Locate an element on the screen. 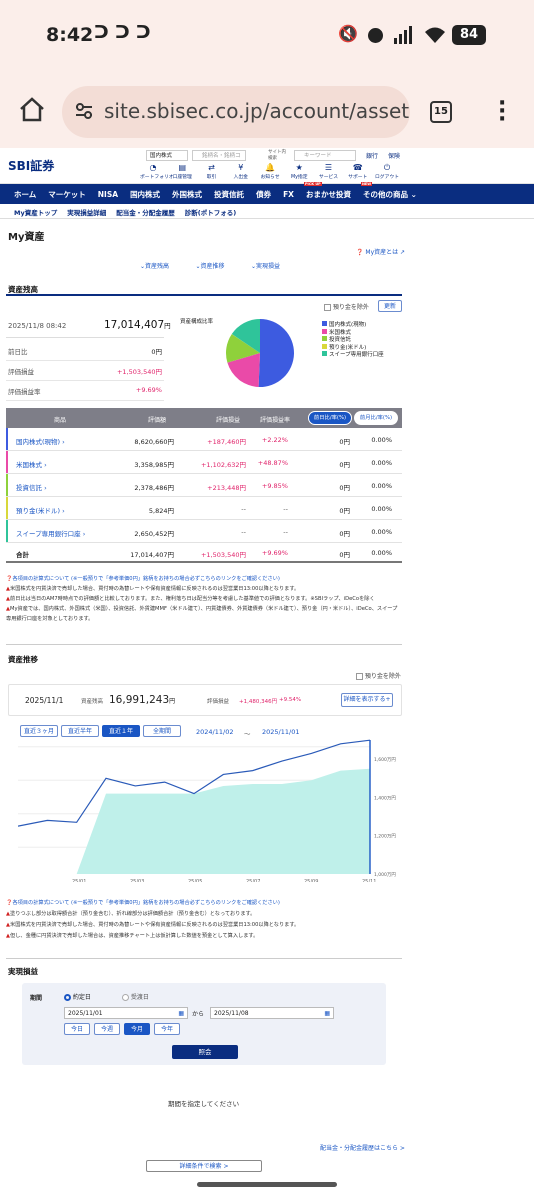 This screenshot has width=534, height=1200. header-icon-label: サービス is located at coordinates (328, 177).